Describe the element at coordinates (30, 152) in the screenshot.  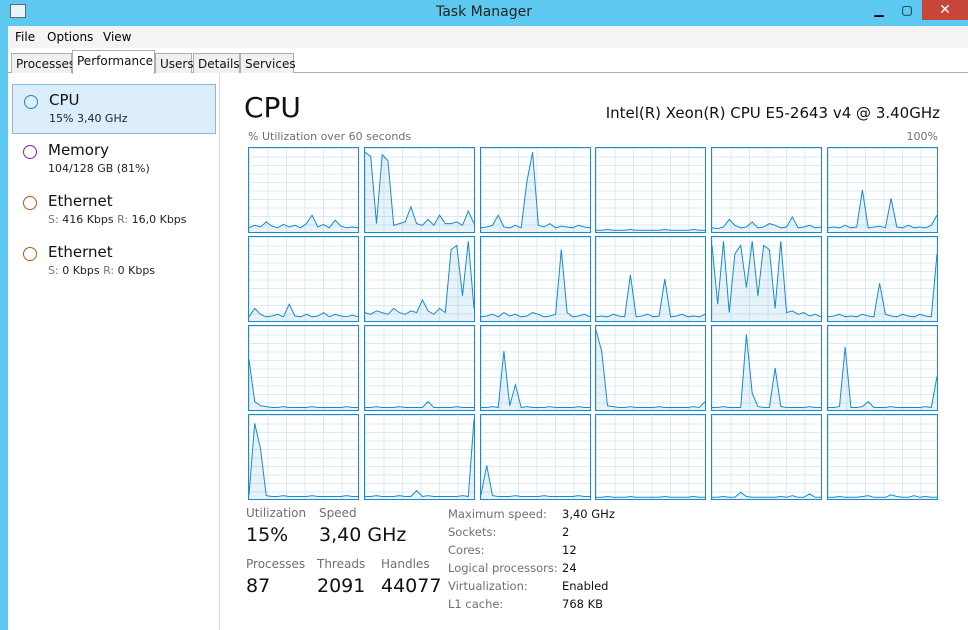
I see `memory-circle-icon` at that location.